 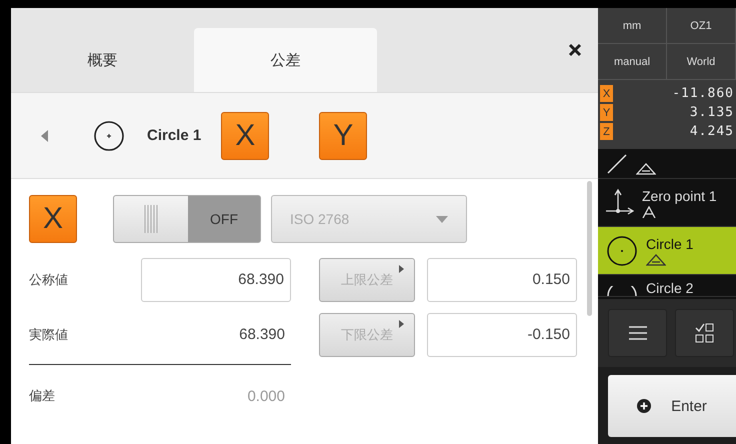 What do you see at coordinates (48, 279) in the screenshot?
I see `value-label: 公称値` at bounding box center [48, 279].